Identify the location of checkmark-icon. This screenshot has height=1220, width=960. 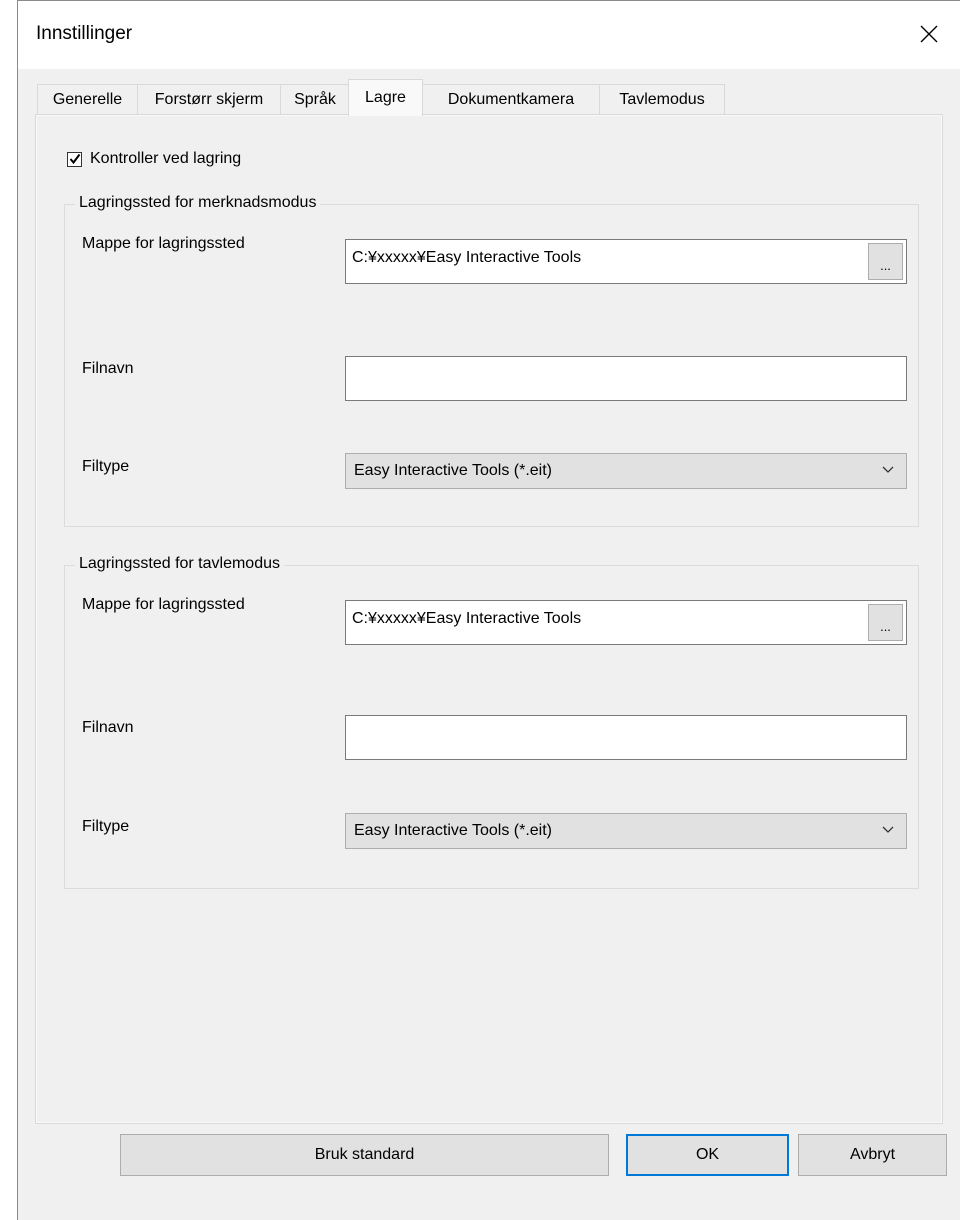
(74, 159).